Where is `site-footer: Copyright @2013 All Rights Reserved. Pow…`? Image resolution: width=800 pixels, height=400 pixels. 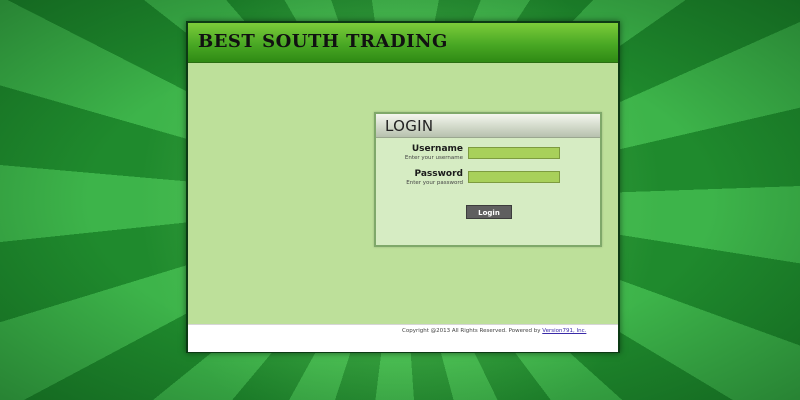
site-footer: Copyright @2013 All Rights Reserved. Pow… is located at coordinates (403, 338).